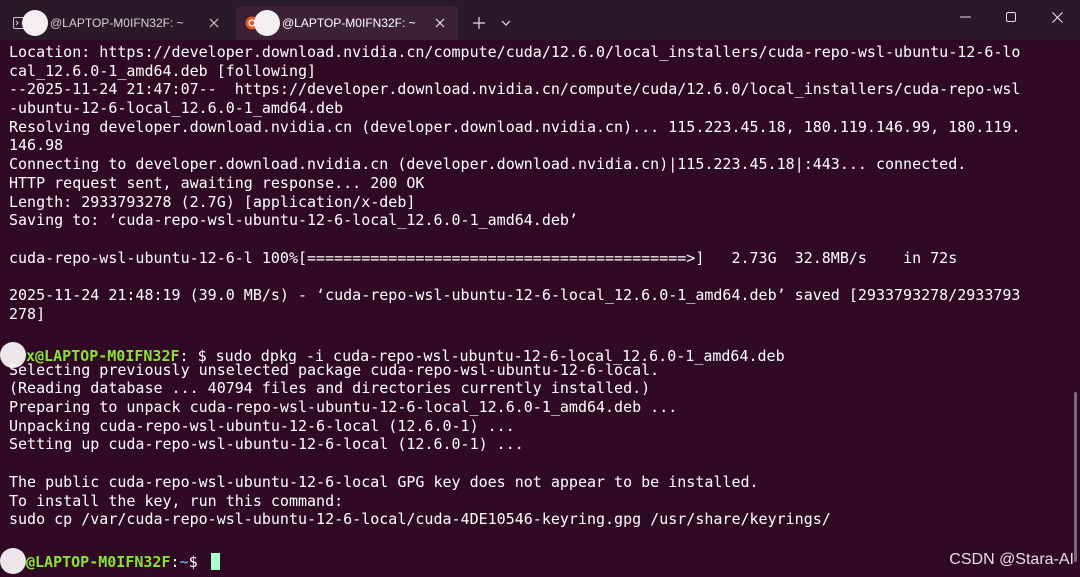 Image resolution: width=1080 pixels, height=577 pixels. What do you see at coordinates (197, 561) in the screenshot?
I see `prompt-dollar: $` at bounding box center [197, 561].